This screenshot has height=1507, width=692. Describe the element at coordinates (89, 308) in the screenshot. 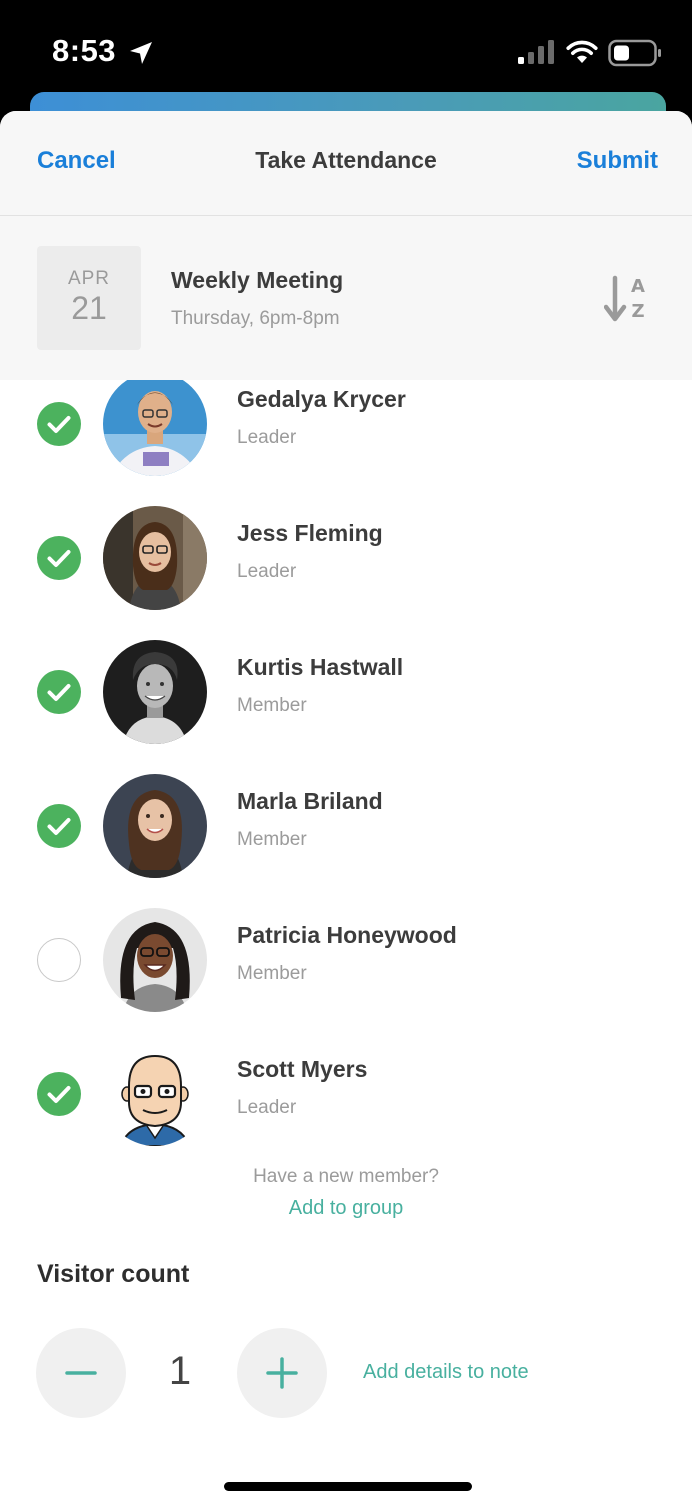

I see `event-date-day: 21` at that location.